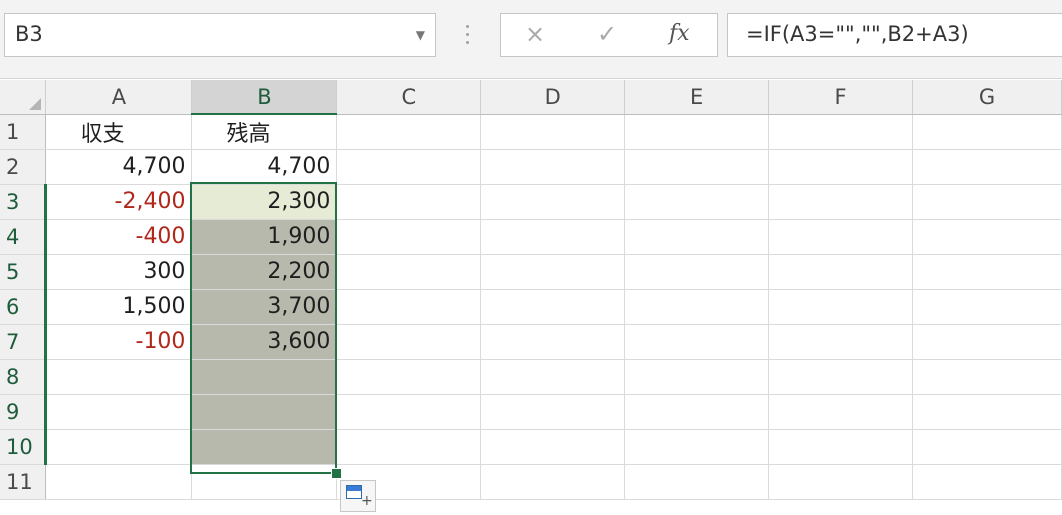 The width and height of the screenshot is (1062, 515). Describe the element at coordinates (264, 447) in the screenshot. I see `cell-b10` at that location.